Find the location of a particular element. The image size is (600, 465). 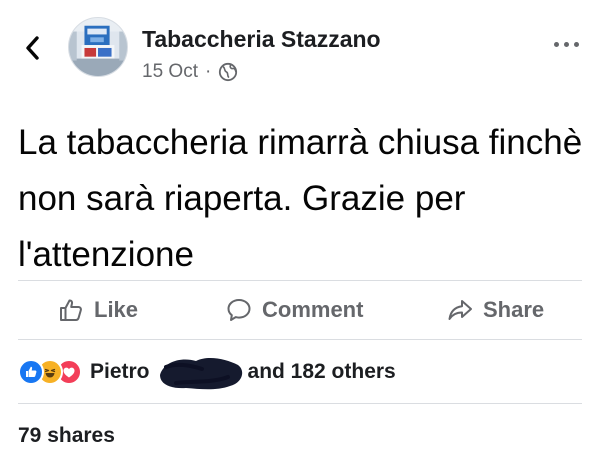

action-bar: Like Comment Share is located at coordinates (300, 310).